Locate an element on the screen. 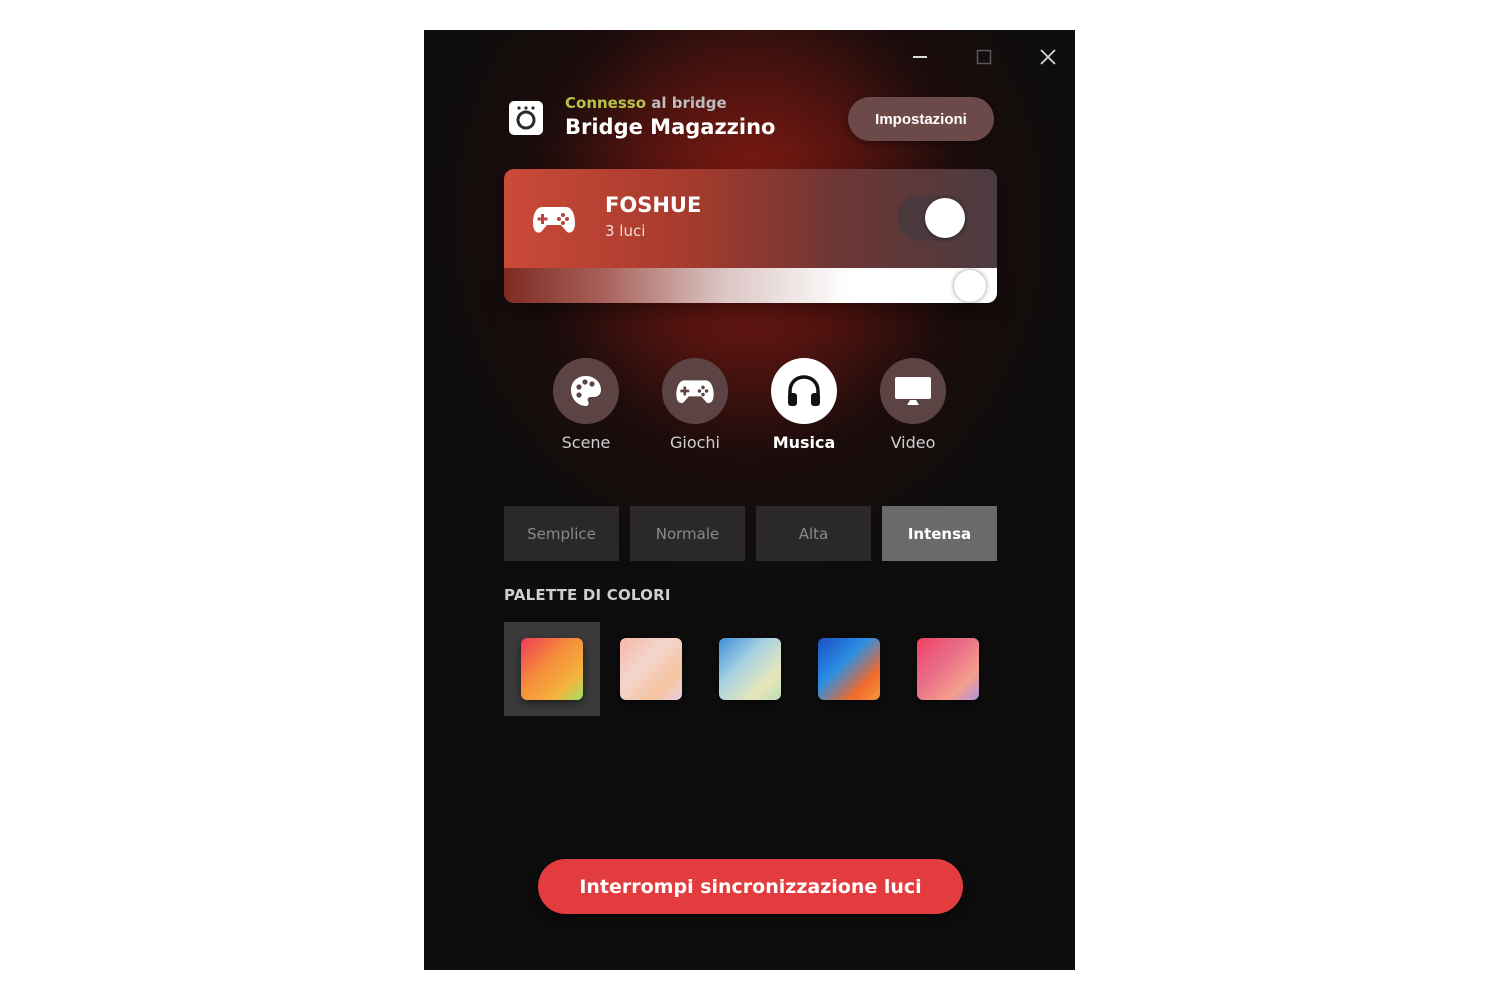 The height and width of the screenshot is (1000, 1500). intensity-high: Alta is located at coordinates (813, 533).